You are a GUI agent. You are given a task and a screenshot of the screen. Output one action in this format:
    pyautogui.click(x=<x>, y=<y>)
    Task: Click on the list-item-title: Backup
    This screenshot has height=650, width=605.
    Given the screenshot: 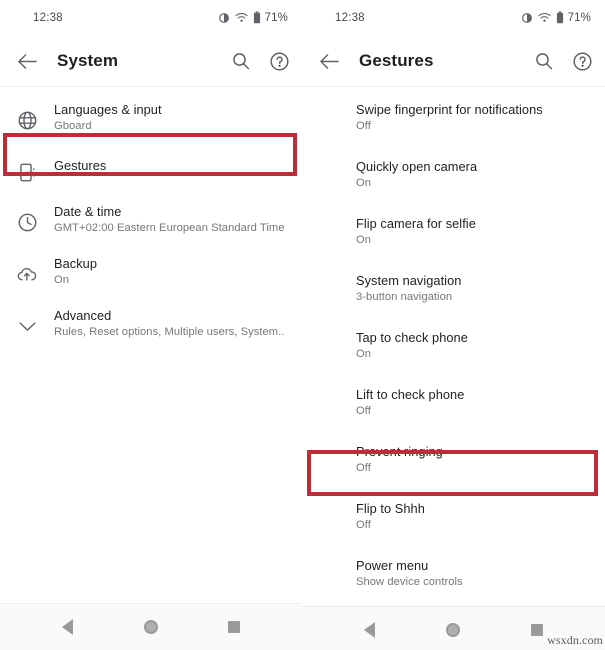 What is the action you would take?
    pyautogui.click(x=75, y=263)
    